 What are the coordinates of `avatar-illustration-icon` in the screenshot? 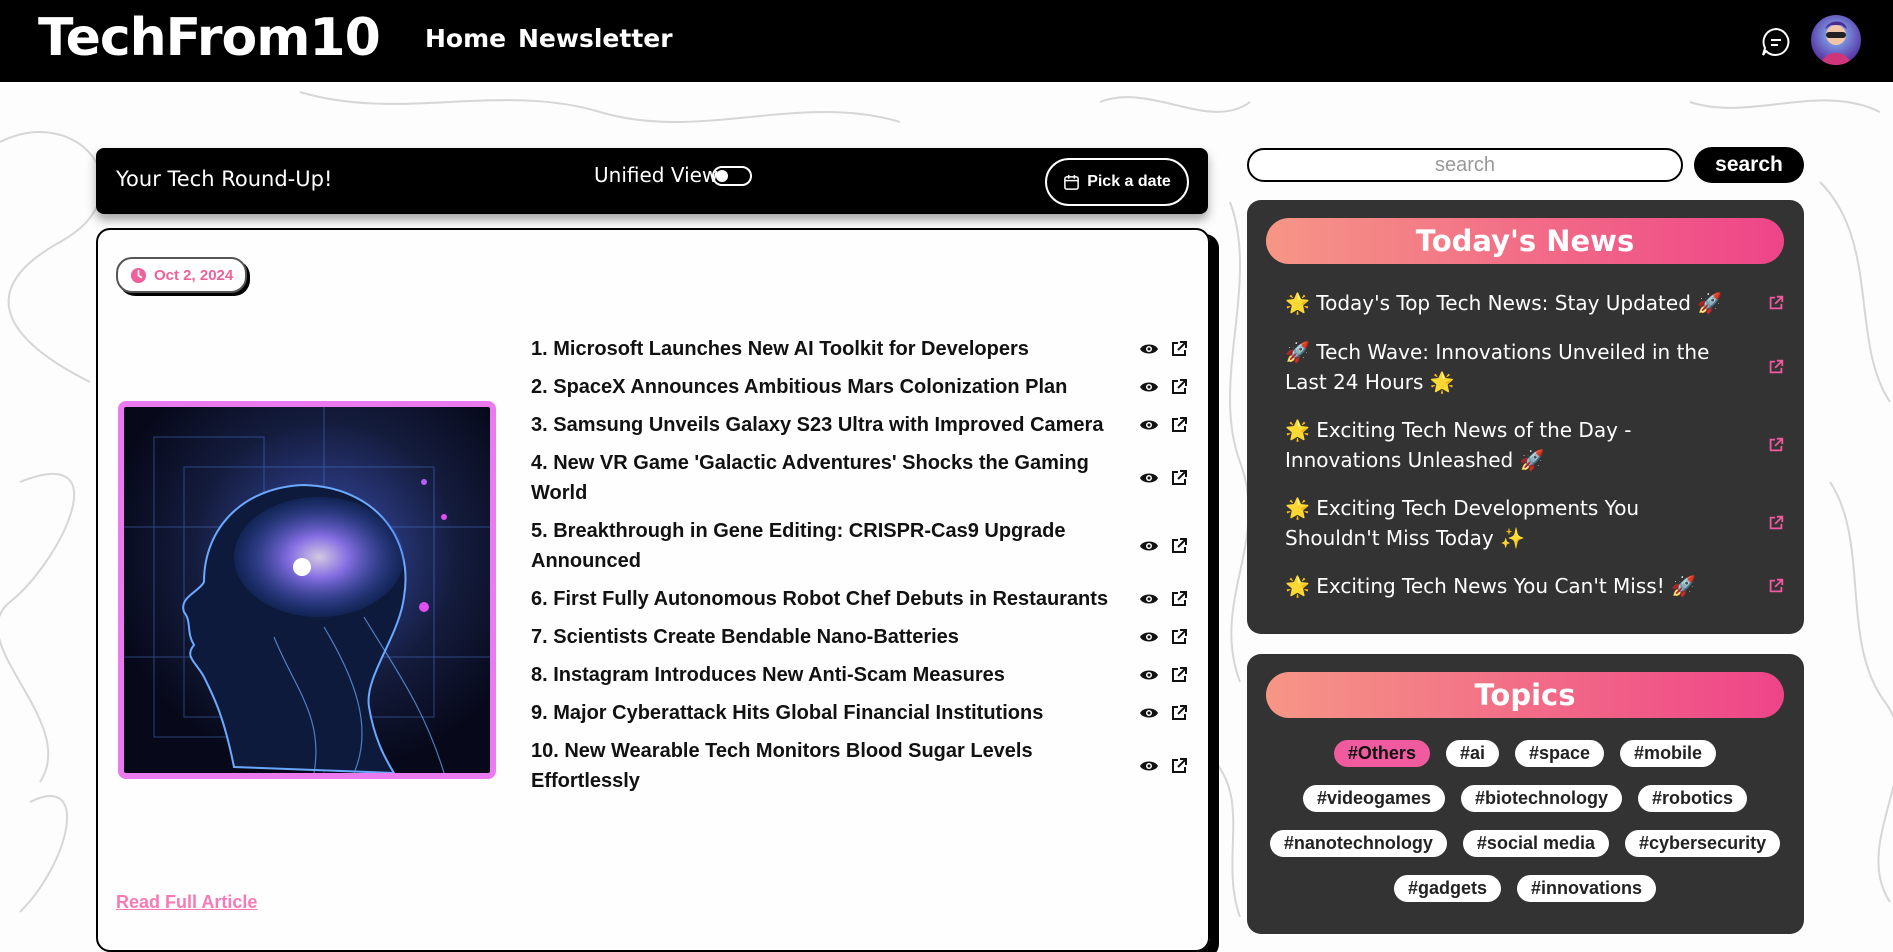 It's located at (1836, 43).